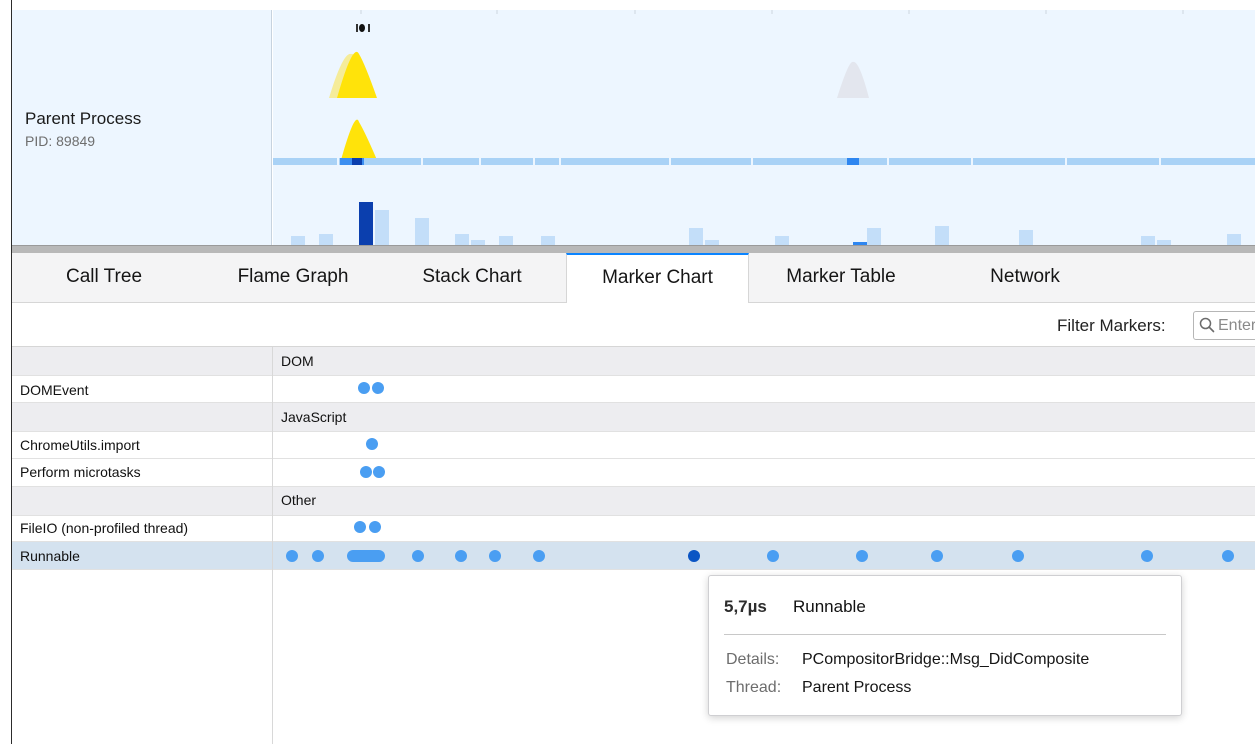  Describe the element at coordinates (633, 249) in the screenshot. I see `panel-splitter` at that location.